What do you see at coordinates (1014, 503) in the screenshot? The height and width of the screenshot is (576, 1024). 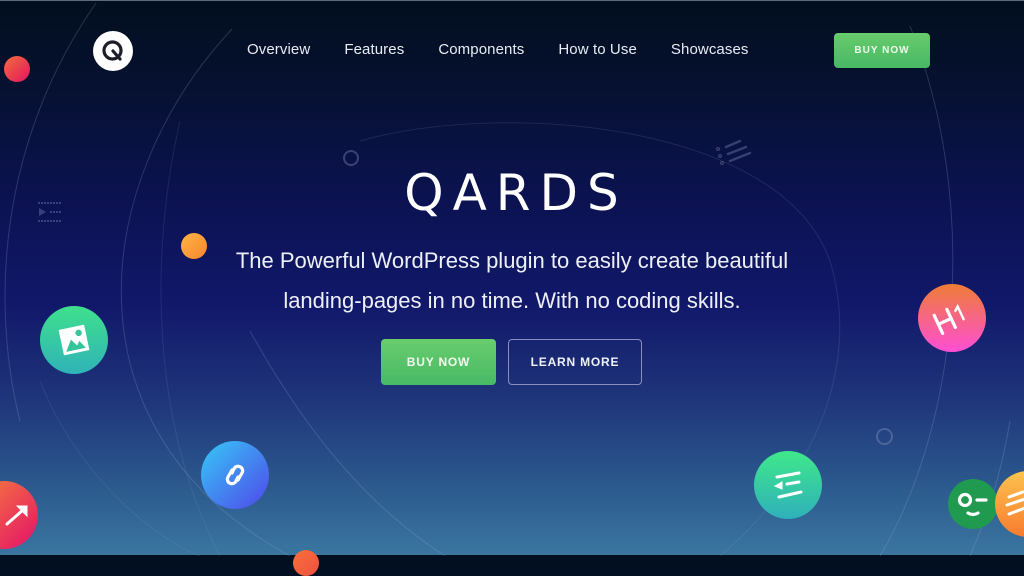 I see `slider-lines-icon` at bounding box center [1014, 503].